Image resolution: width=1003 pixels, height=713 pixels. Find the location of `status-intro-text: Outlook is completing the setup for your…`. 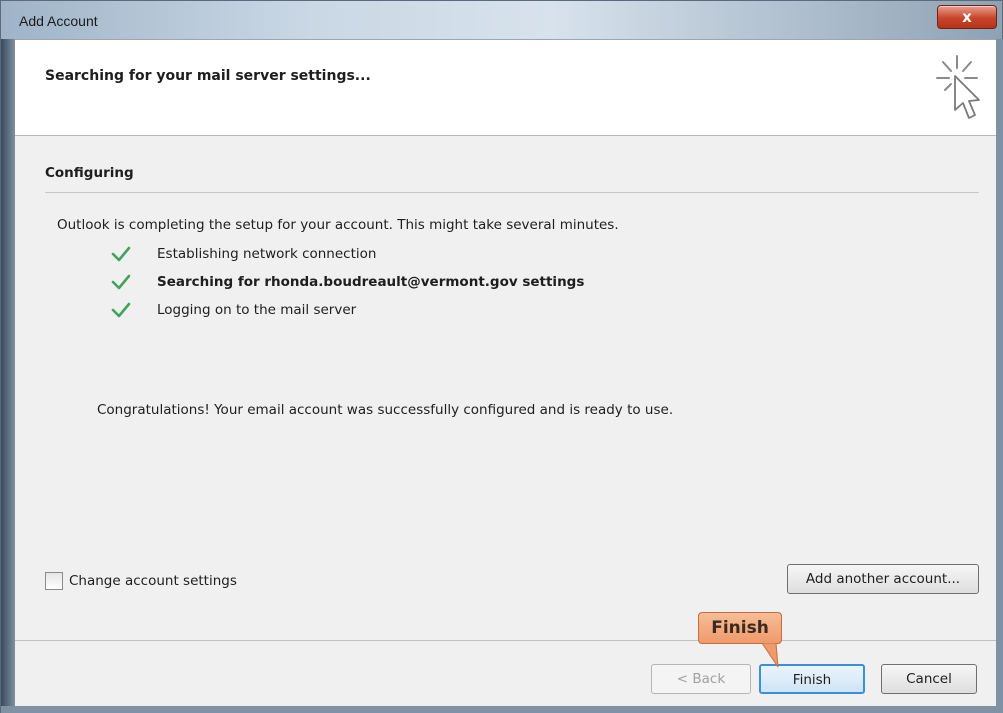

status-intro-text: Outlook is completing the setup for your… is located at coordinates (338, 225).